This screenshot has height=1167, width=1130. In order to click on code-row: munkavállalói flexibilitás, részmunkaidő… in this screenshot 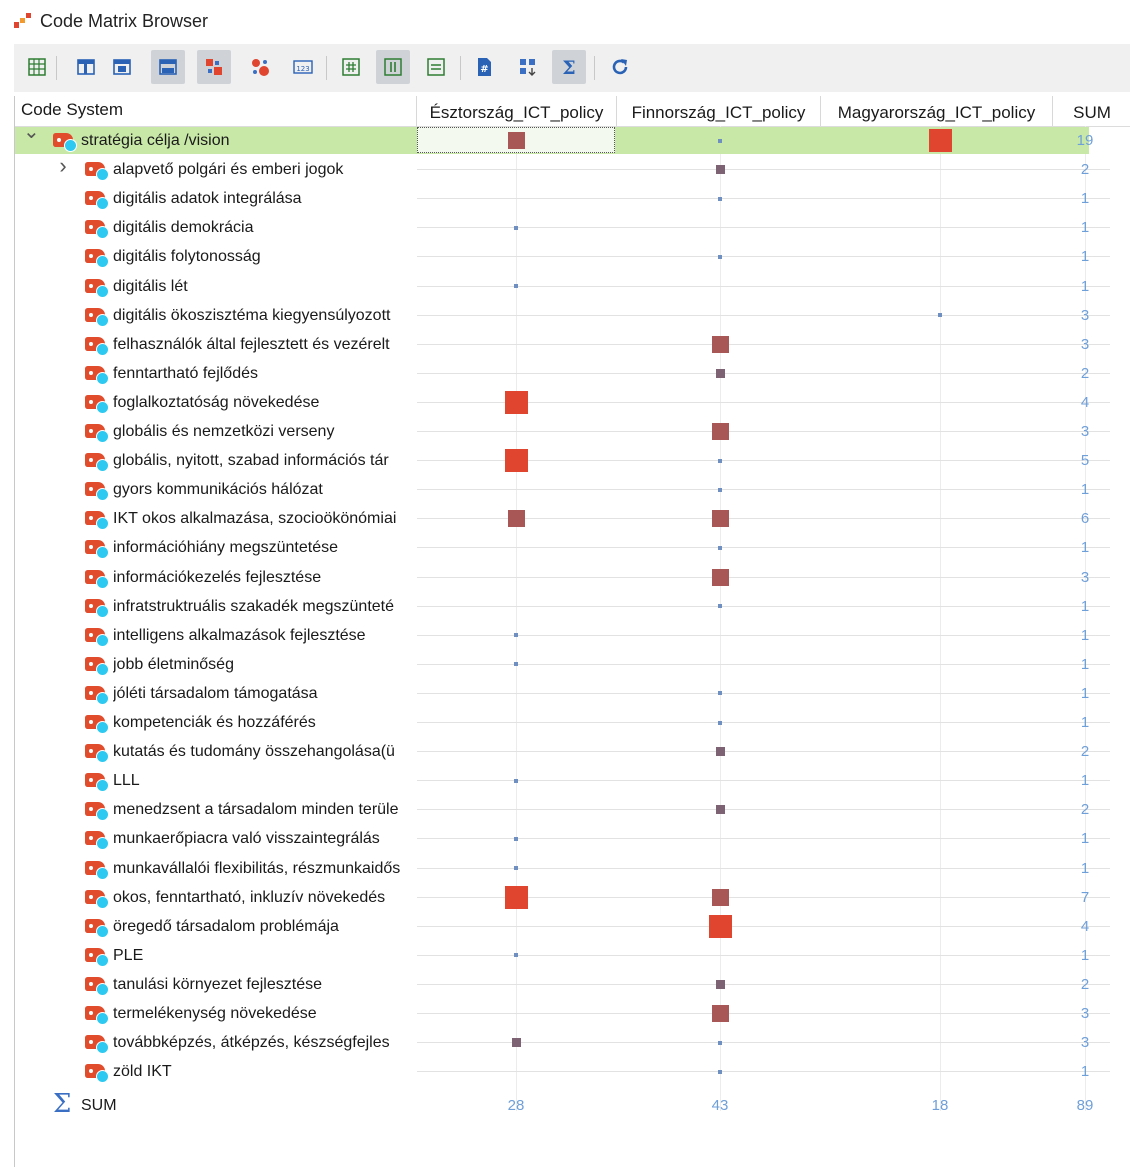, I will do `click(572, 868)`.